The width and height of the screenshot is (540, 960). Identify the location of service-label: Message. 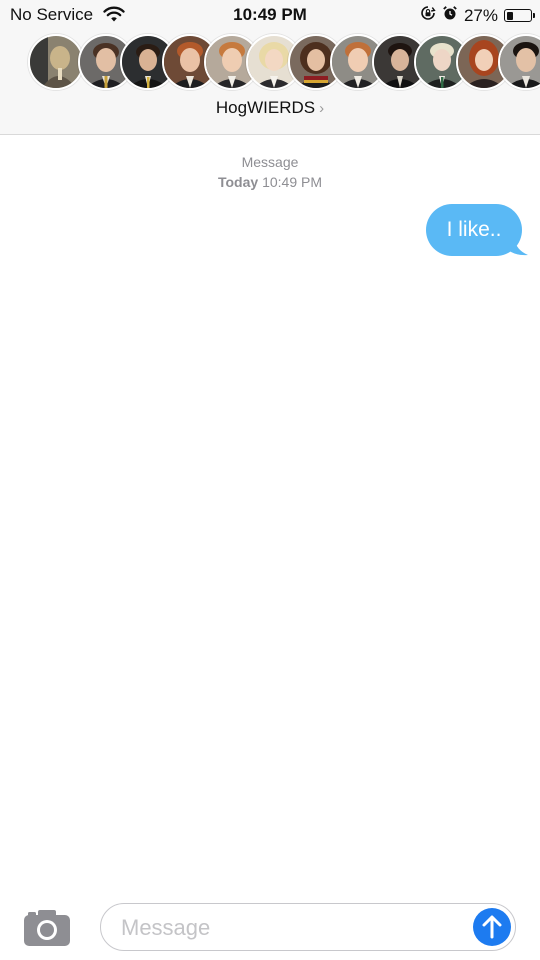
(270, 162).